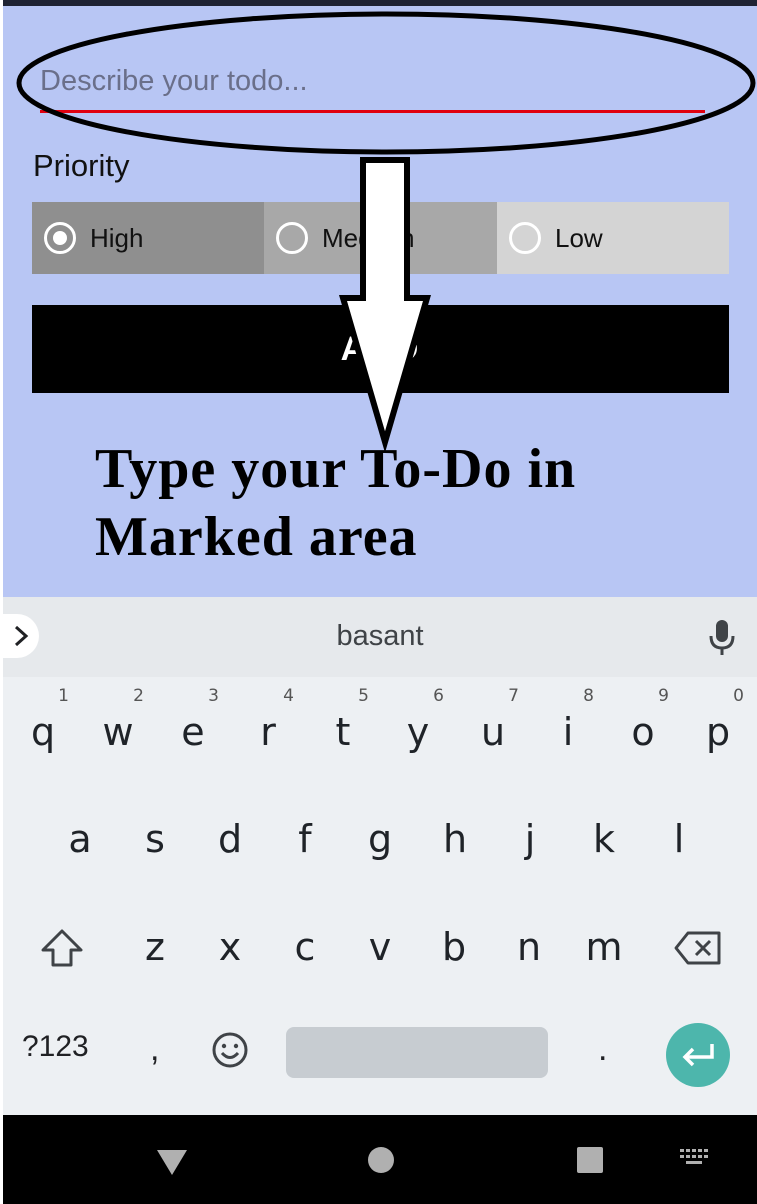 This screenshot has width=757, height=1204. What do you see at coordinates (493, 732) in the screenshot?
I see `key-label: u` at bounding box center [493, 732].